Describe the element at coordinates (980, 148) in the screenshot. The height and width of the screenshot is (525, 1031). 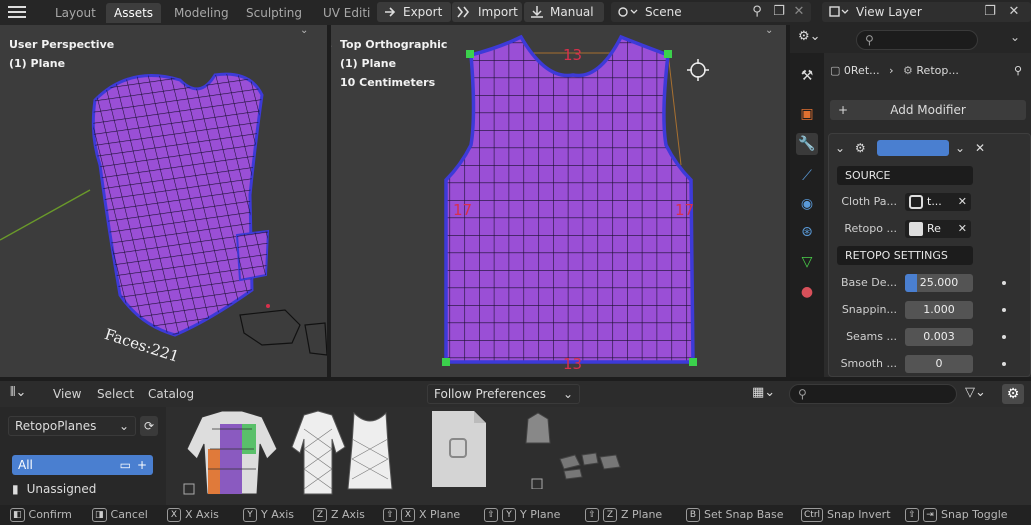
I see `remove-modifier-icon: ✕` at that location.